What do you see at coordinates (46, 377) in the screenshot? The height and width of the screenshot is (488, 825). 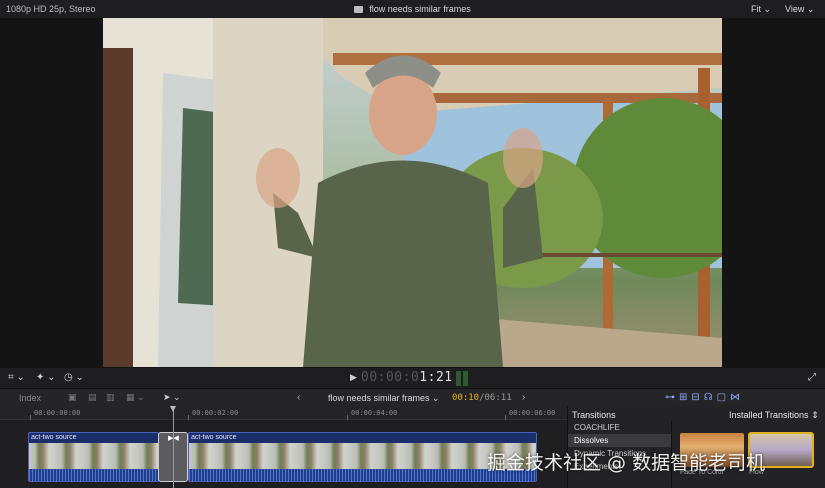 I see `enhance-wand-icon: ✦ ⌄` at bounding box center [46, 377].